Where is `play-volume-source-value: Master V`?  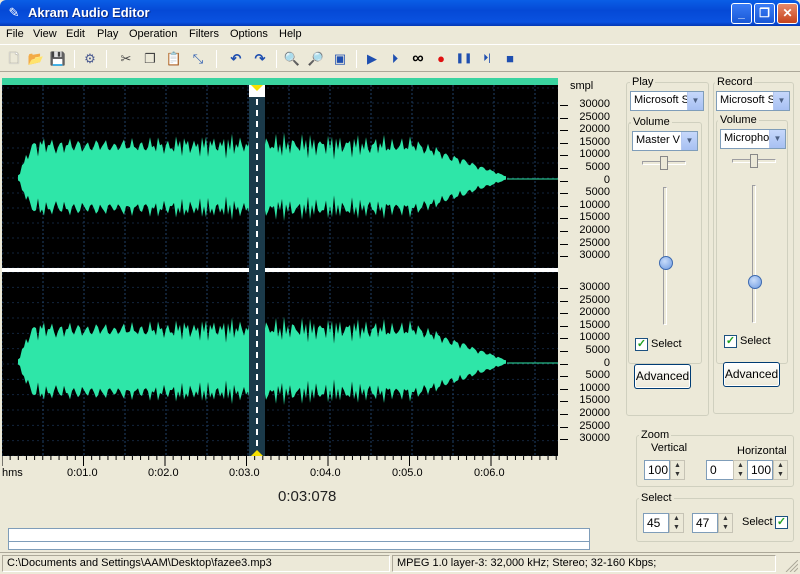
play-volume-source-value: Master V is located at coordinates (658, 140).